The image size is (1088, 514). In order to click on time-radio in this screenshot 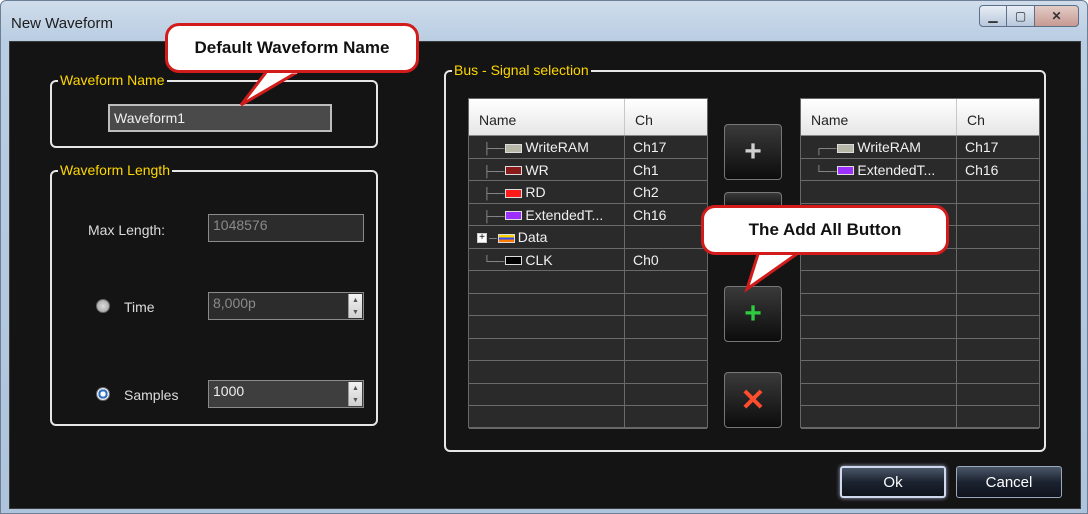, I will do `click(103, 306)`.